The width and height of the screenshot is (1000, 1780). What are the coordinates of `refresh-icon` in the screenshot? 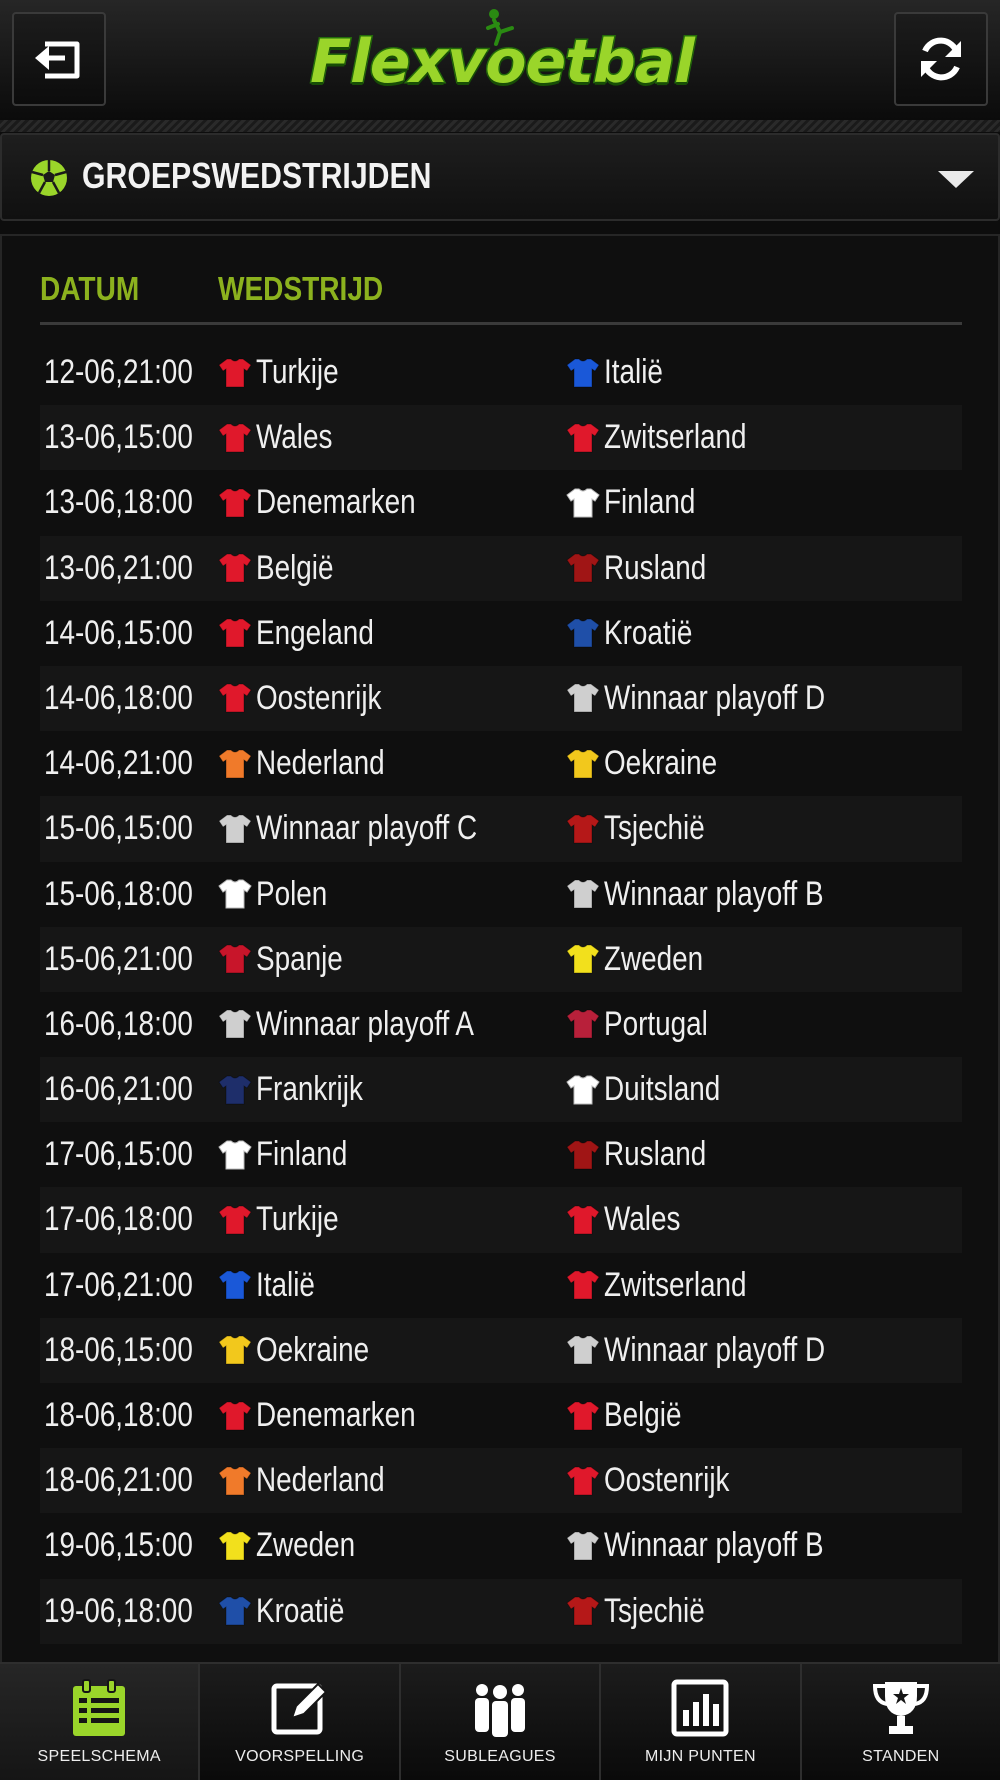 It's located at (941, 59).